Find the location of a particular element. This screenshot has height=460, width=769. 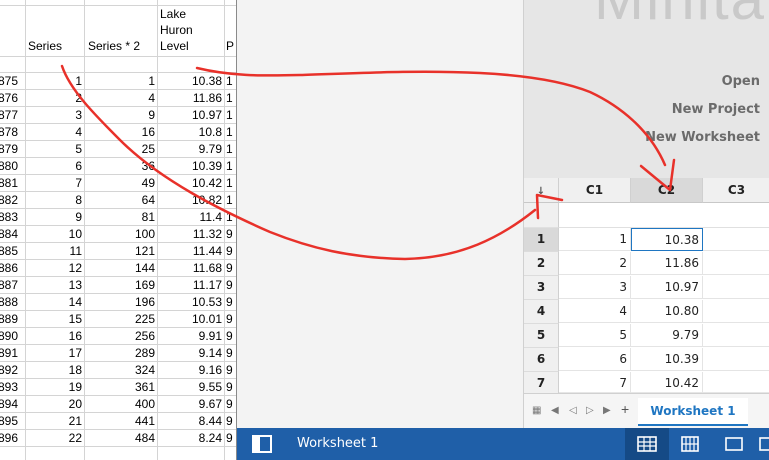

excel-series-sq-cell: 484 is located at coordinates (120, 438).